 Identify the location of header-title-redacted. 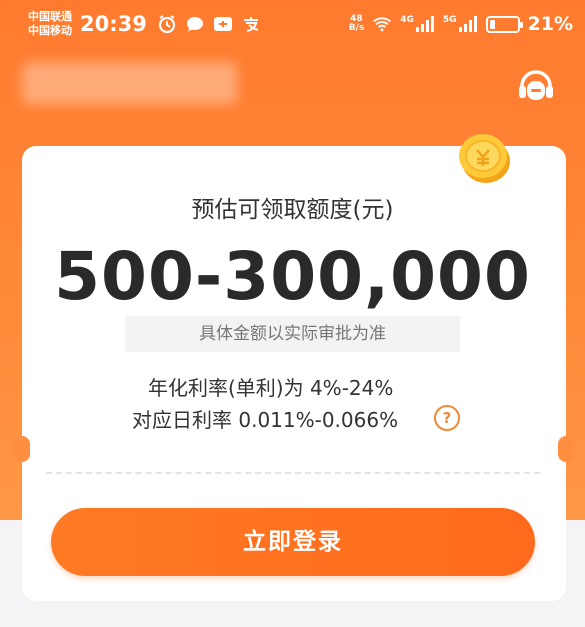
(129, 83).